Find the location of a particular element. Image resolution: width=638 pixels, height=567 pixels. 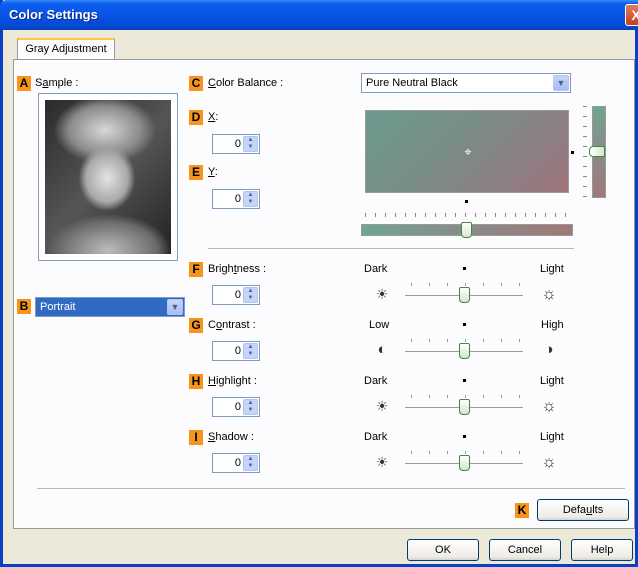

tab-gray-adjustment: Gray Adjustment is located at coordinates (66, 49).